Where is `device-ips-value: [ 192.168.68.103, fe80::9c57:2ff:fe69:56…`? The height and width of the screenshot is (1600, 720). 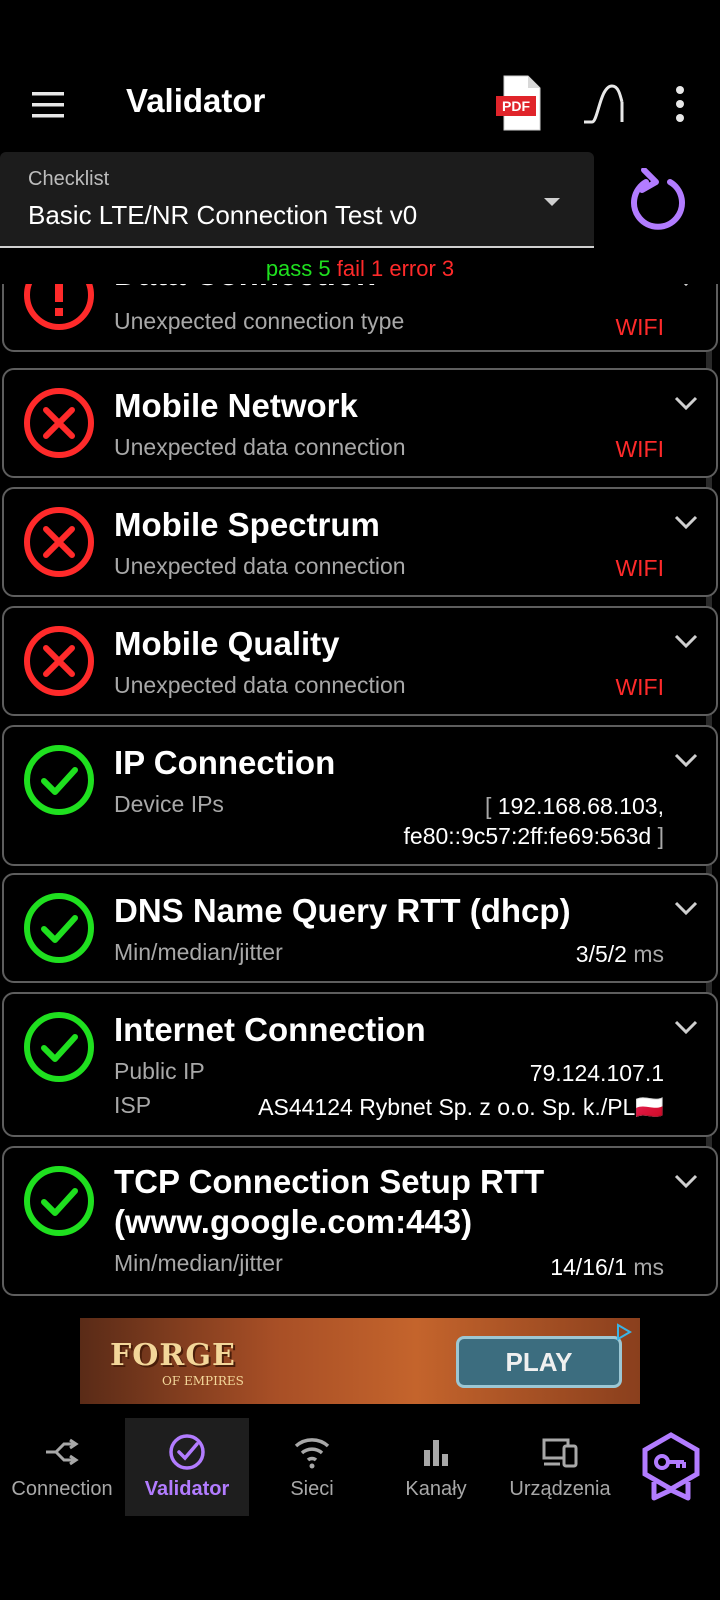
device-ips-value: [ 192.168.68.103, fe80::9c57:2ff:fe69:56… is located at coordinates (534, 821).